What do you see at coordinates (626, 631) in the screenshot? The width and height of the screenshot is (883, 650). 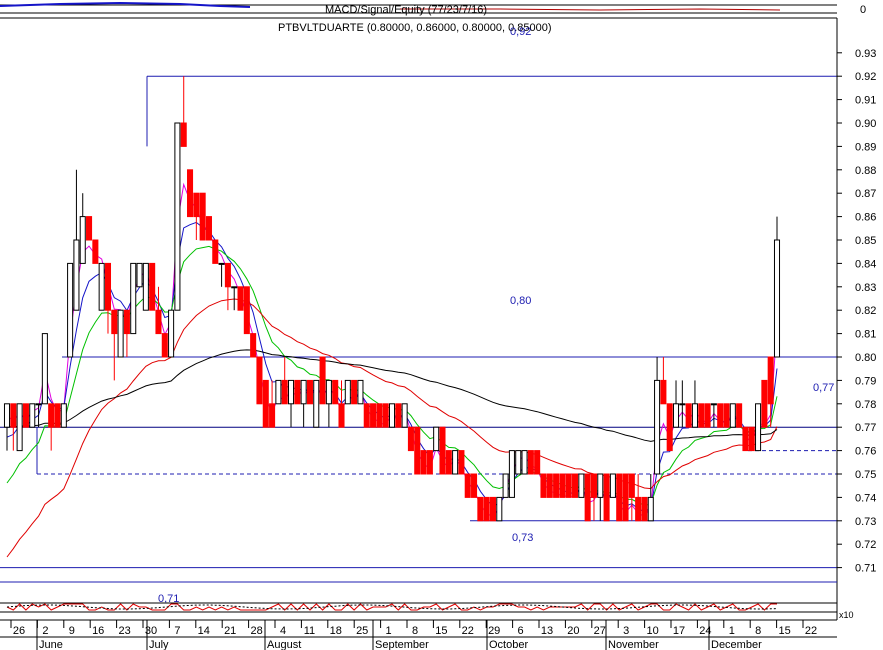 I see `x-tick-label: 3` at bounding box center [626, 631].